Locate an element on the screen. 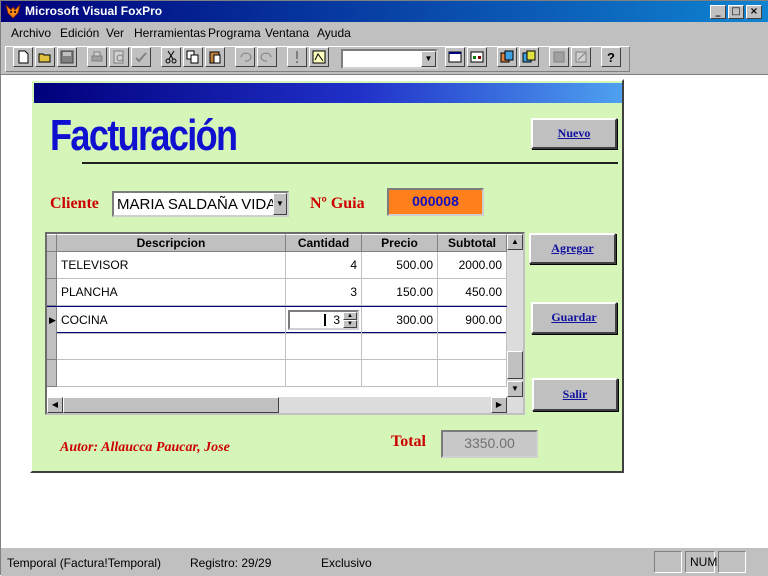  quantity-spinner: 3 ▲ ▼ is located at coordinates (323, 320).